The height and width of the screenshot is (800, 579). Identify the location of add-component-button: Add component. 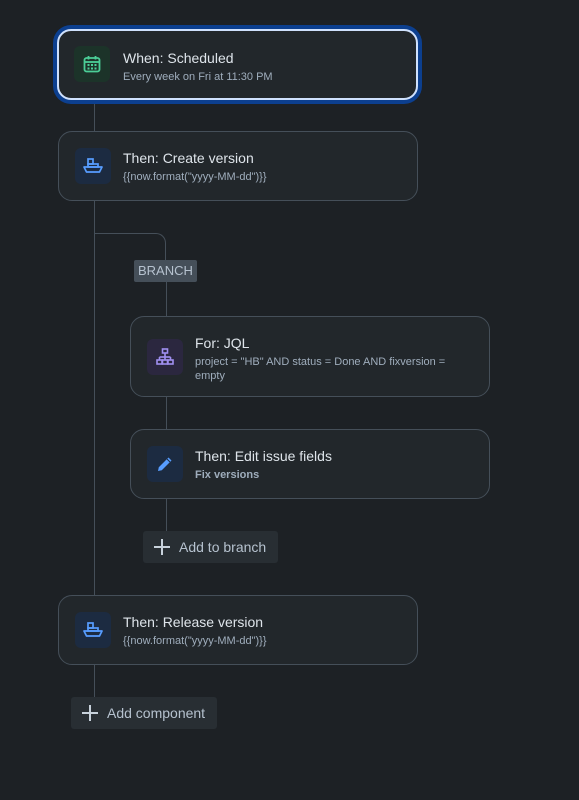
(144, 713).